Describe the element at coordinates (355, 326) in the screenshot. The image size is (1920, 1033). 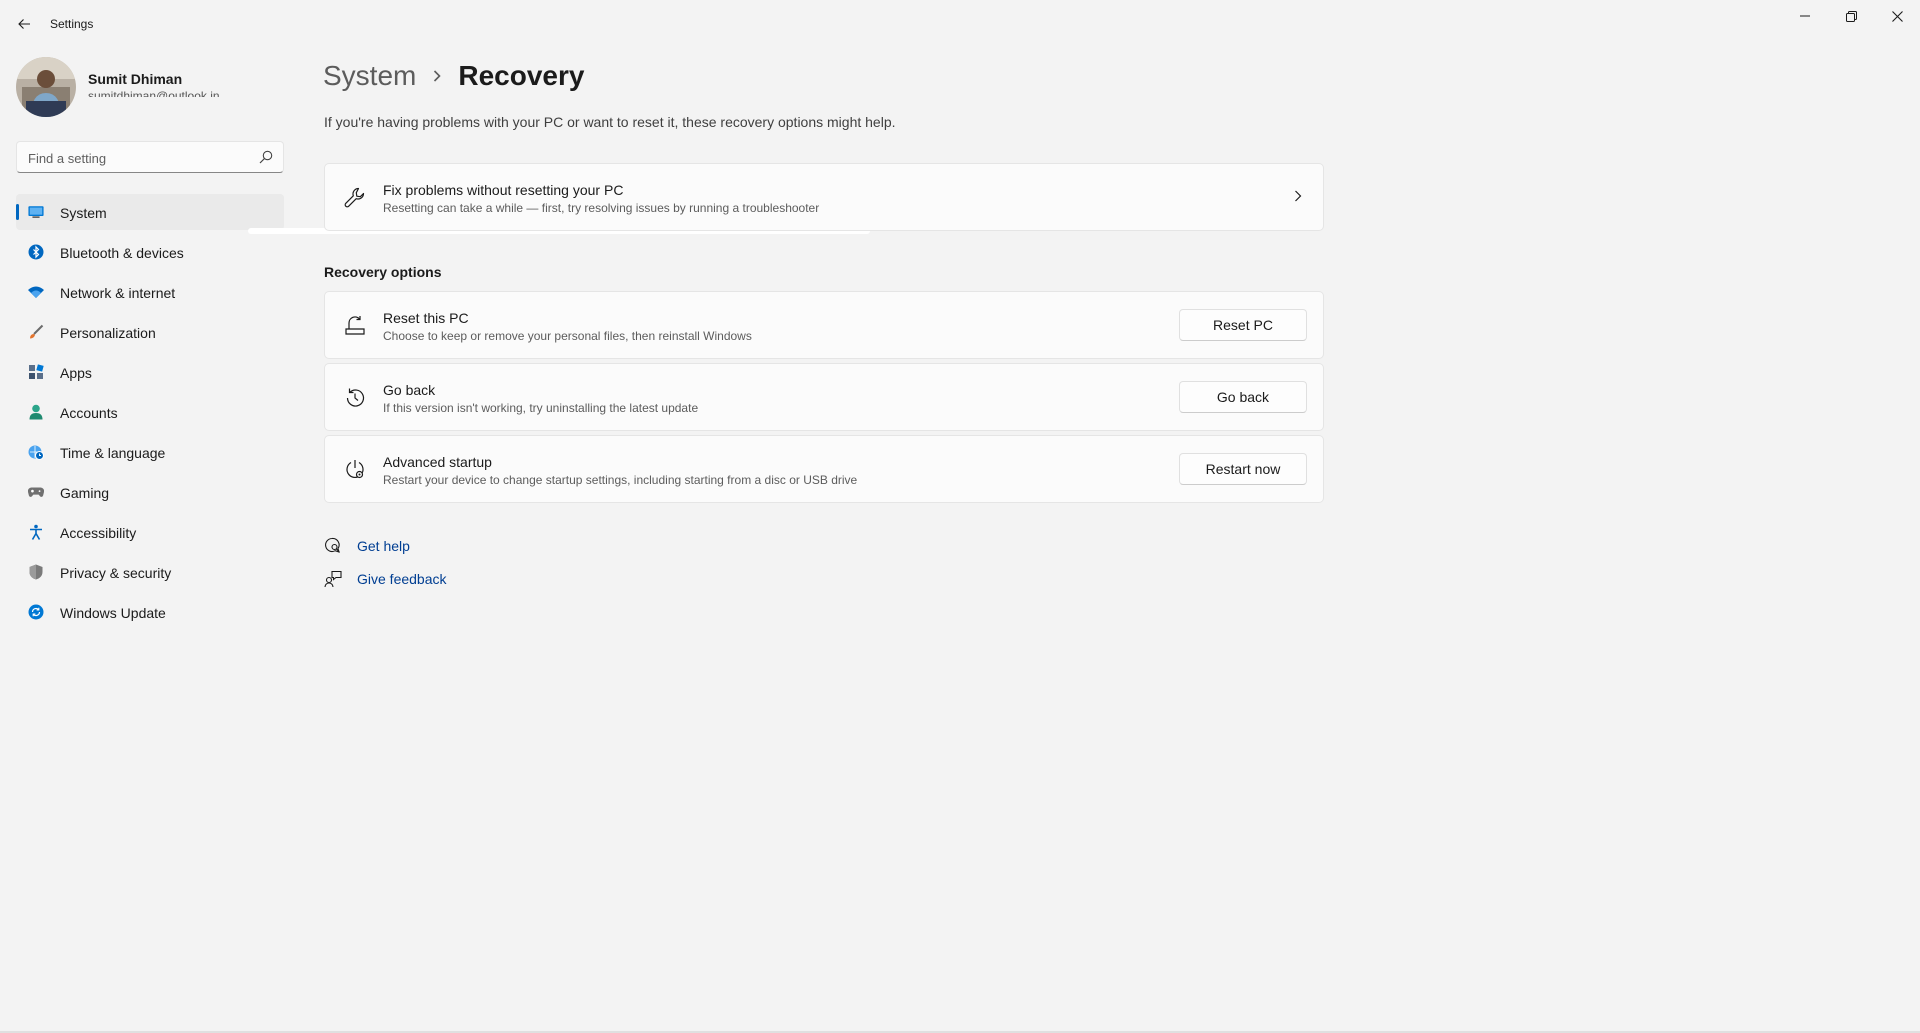
I see `reset-pc-icon` at that location.